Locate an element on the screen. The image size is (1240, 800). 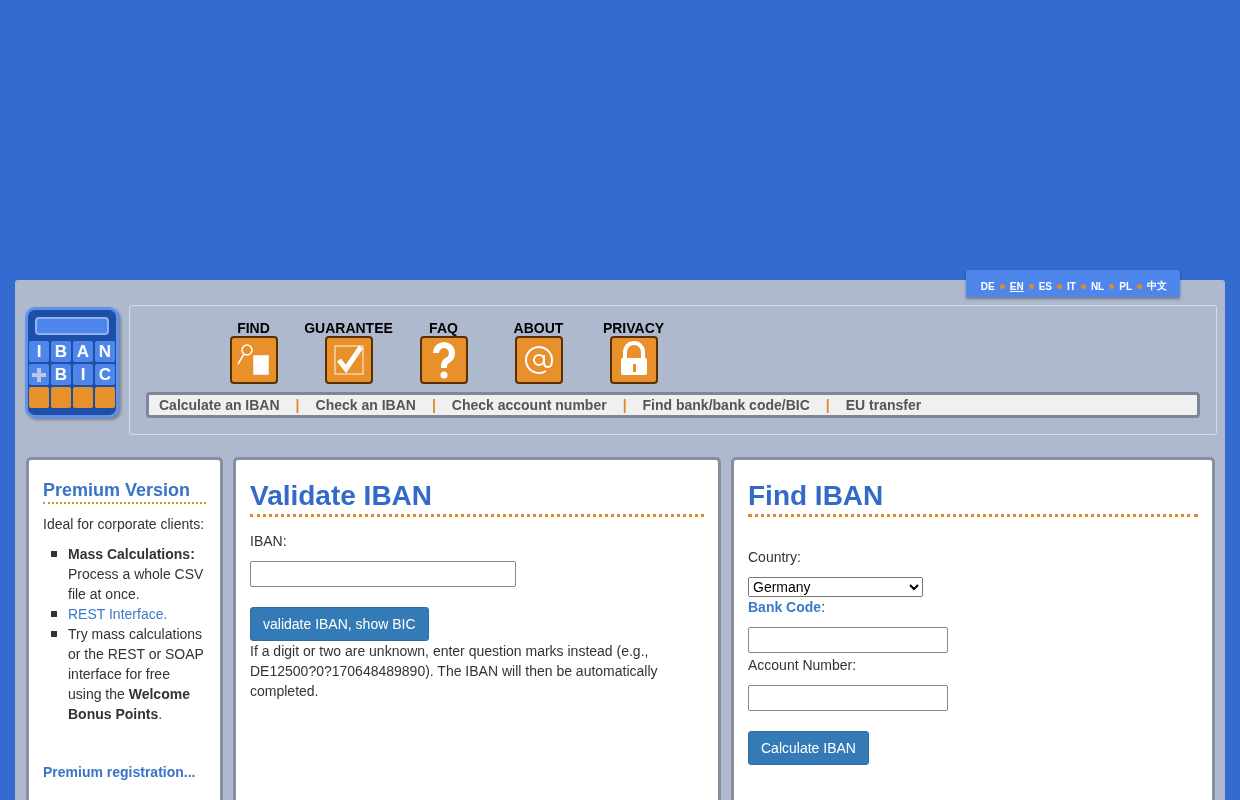
calculator-logo: I B A N B I C is located at coordinates (72, 362).